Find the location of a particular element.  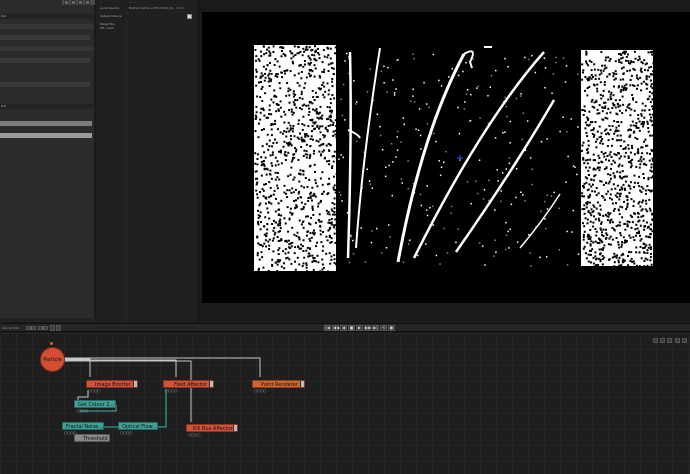

image-emitter-node: Image Emitter ○○○○ is located at coordinates (112, 386).